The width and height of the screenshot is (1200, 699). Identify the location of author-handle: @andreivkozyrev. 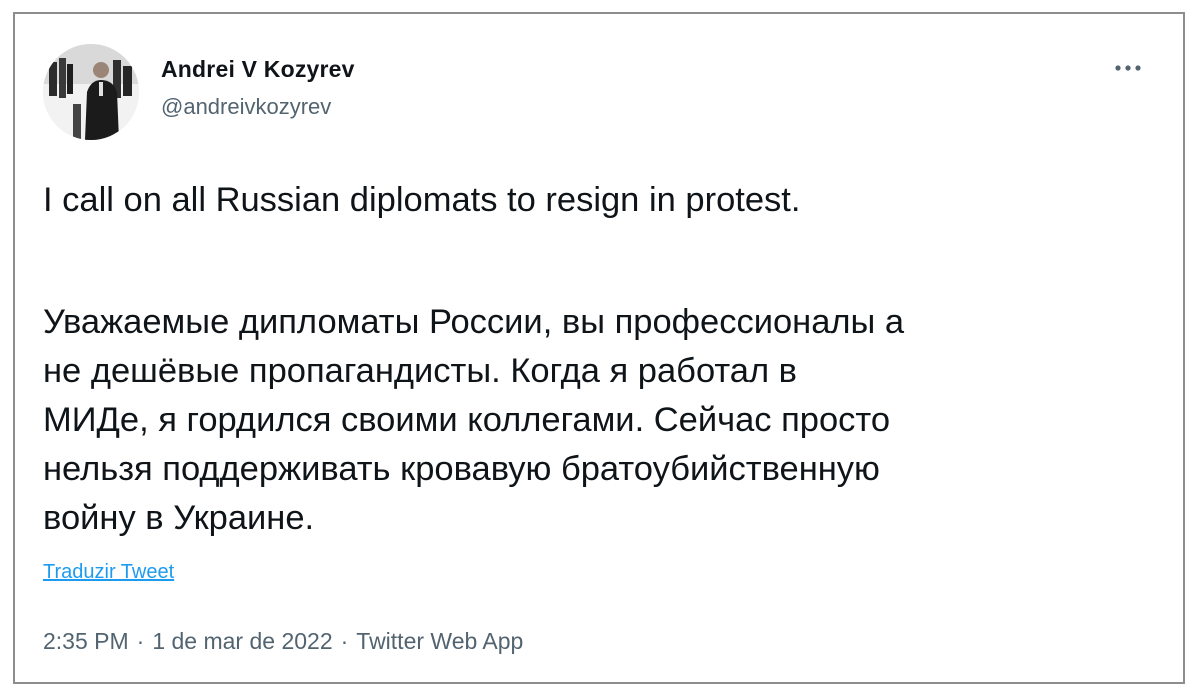
(246, 107).